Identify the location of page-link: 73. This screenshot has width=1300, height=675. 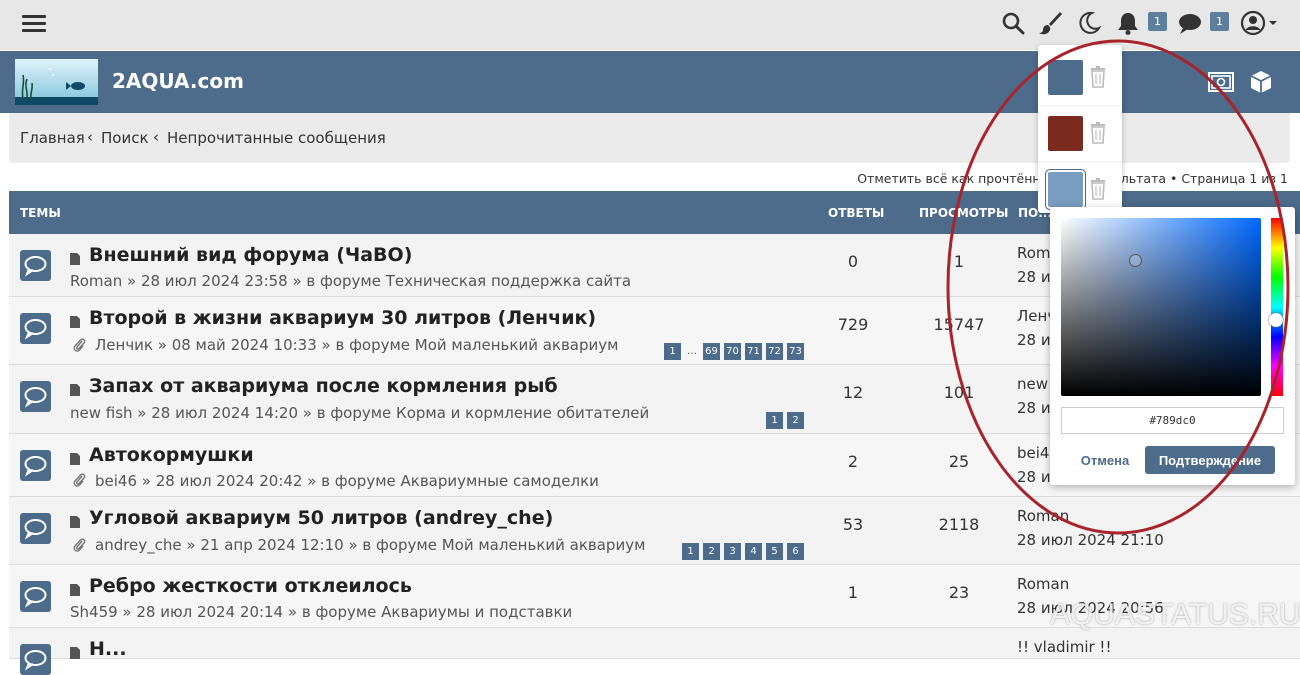
(795, 351).